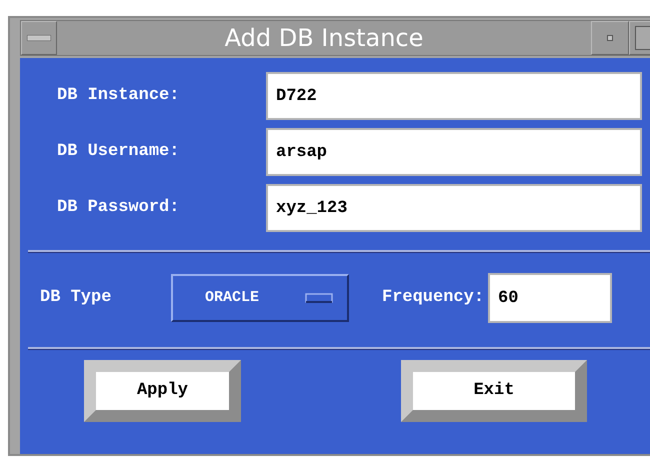 The width and height of the screenshot is (650, 457). I want to click on window-title: Add DB Instance, so click(324, 38).